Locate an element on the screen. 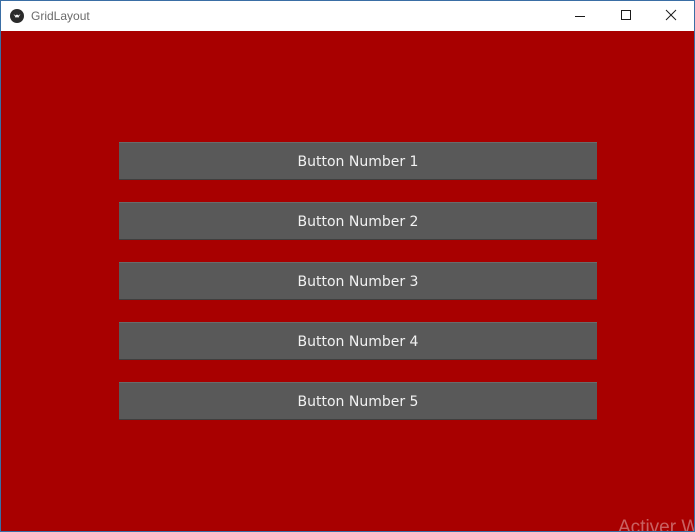 The width and height of the screenshot is (695, 532). button-number-5: Button Number 5 is located at coordinates (358, 401).